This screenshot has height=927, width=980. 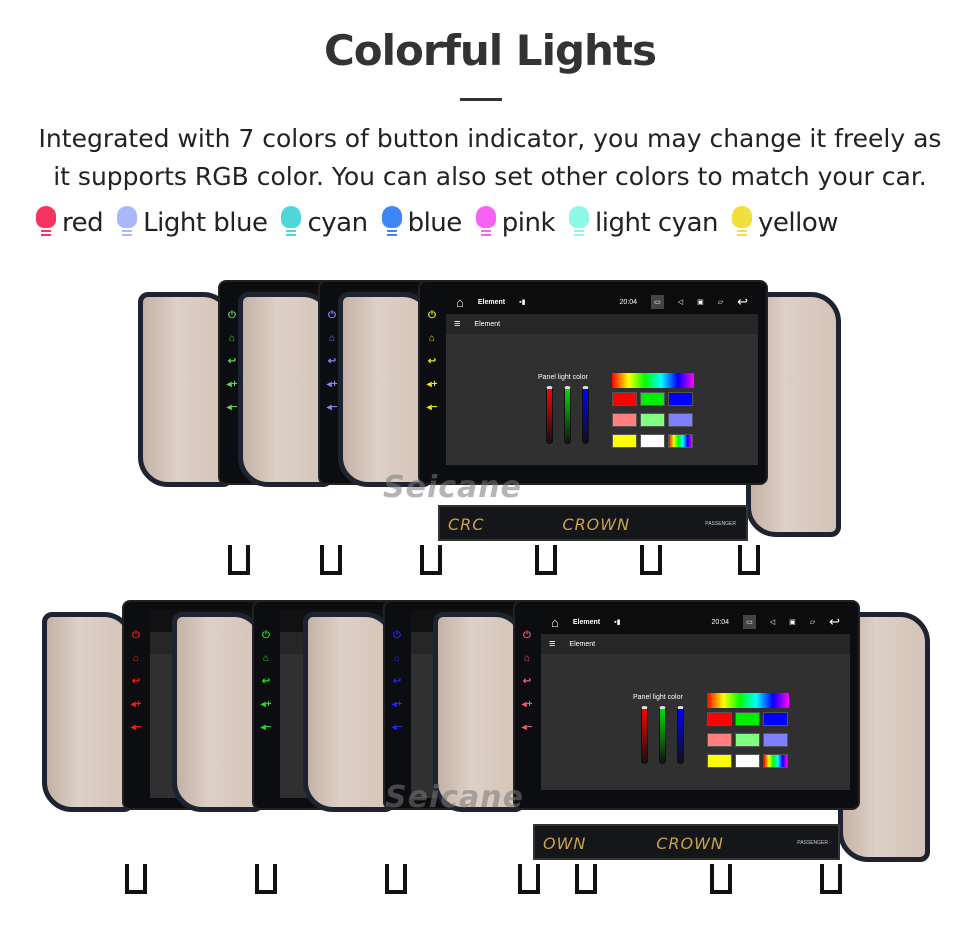 I want to click on slider-green, so click(x=662, y=735).